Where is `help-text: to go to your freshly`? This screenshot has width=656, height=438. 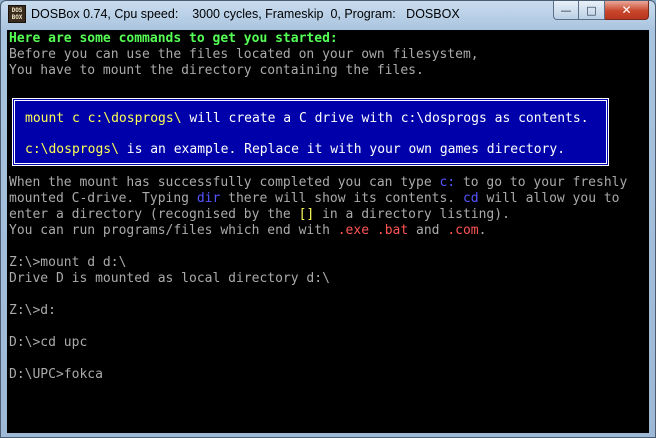
help-text: to go to your freshly is located at coordinates (541, 182).